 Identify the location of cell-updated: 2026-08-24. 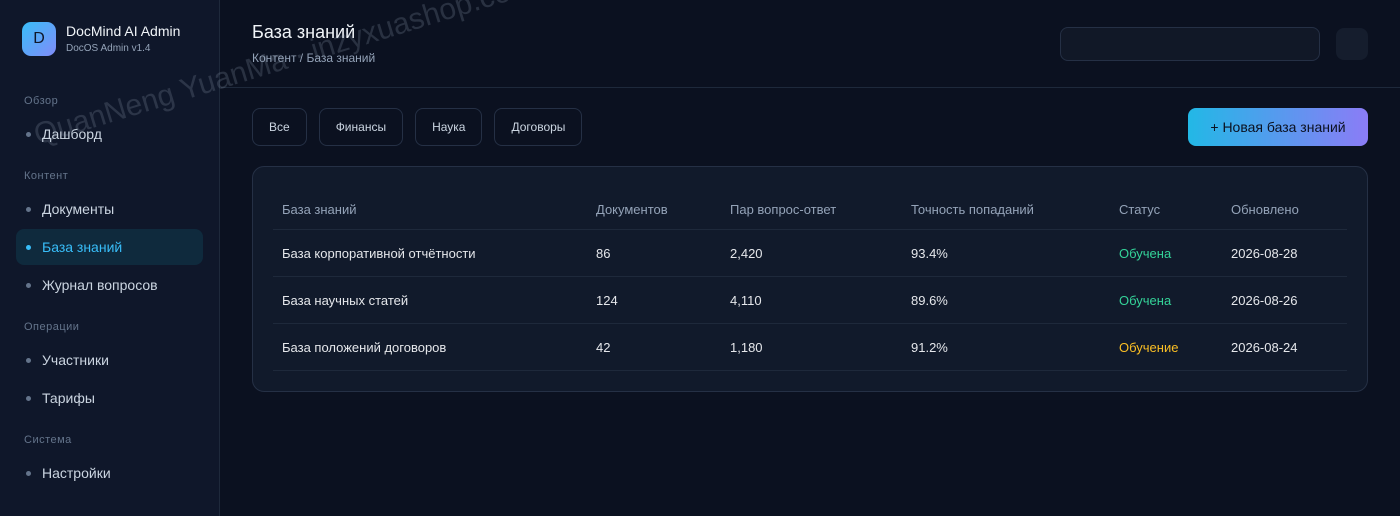
(1264, 347).